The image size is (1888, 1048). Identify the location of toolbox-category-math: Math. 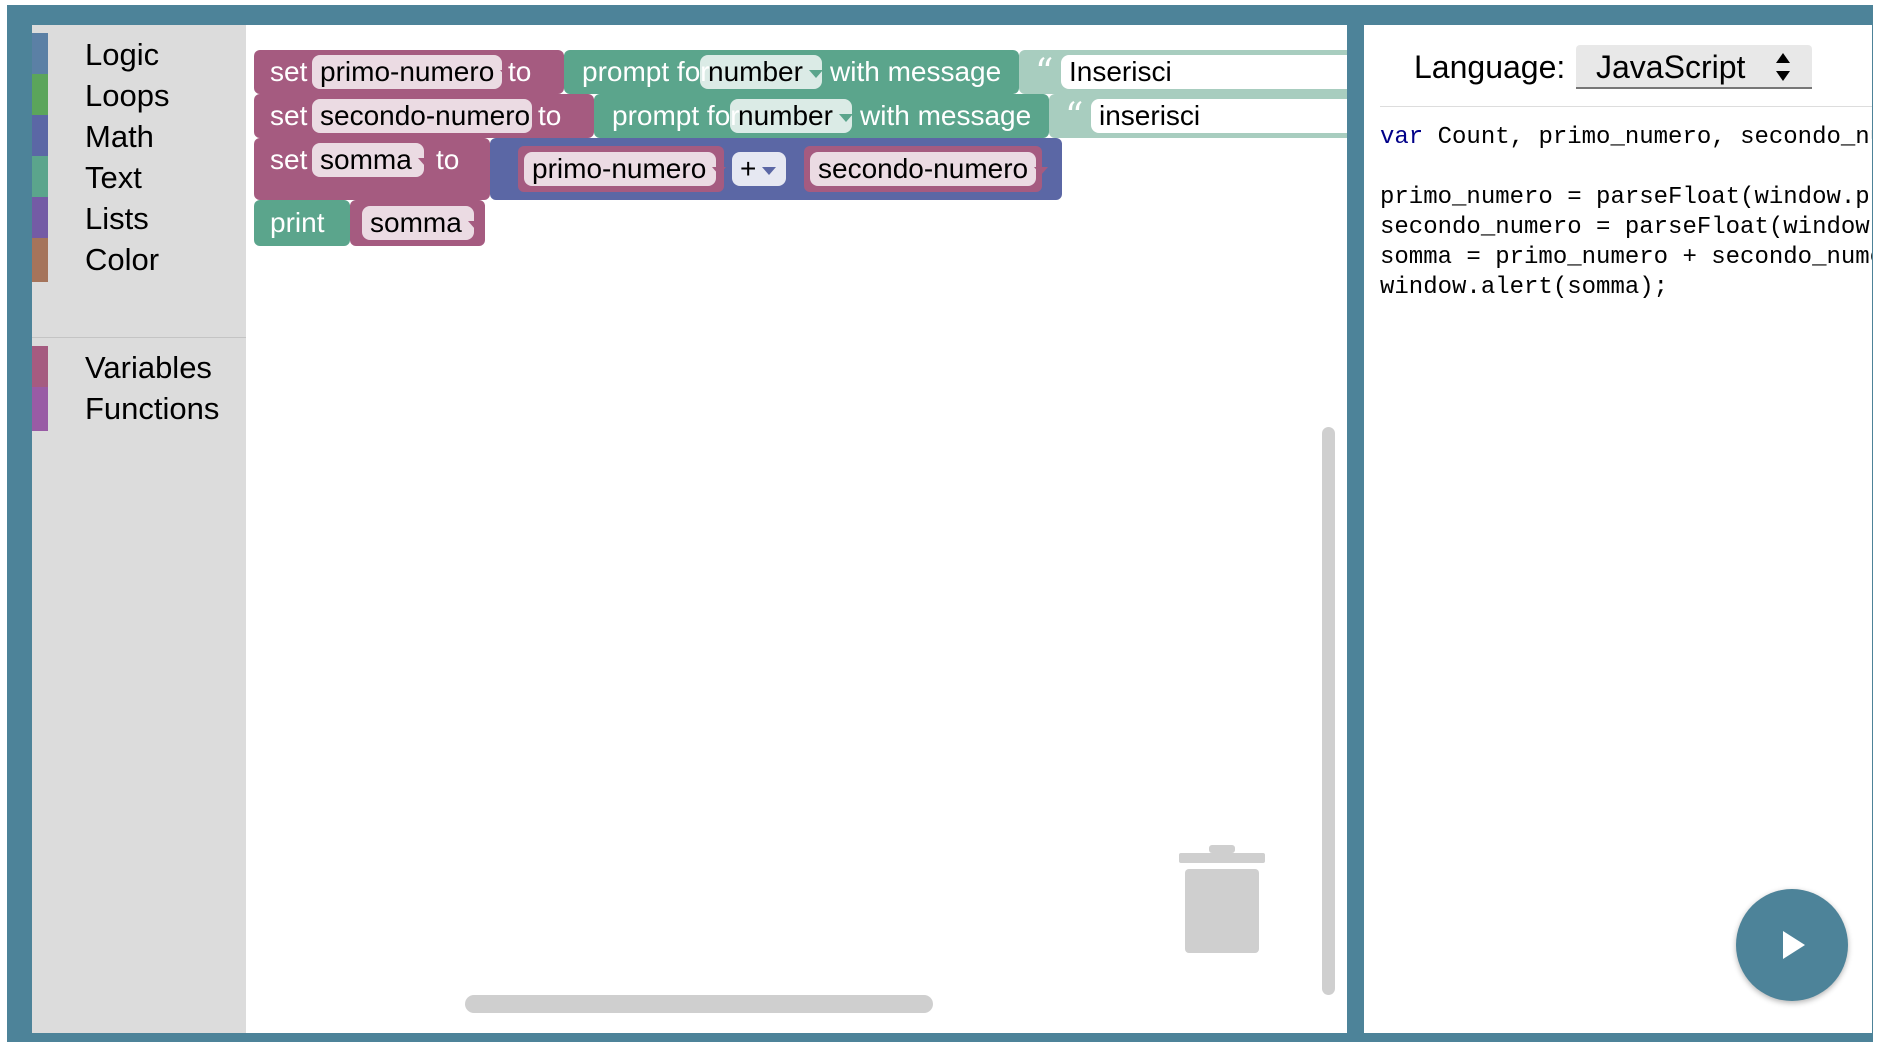
(139, 137).